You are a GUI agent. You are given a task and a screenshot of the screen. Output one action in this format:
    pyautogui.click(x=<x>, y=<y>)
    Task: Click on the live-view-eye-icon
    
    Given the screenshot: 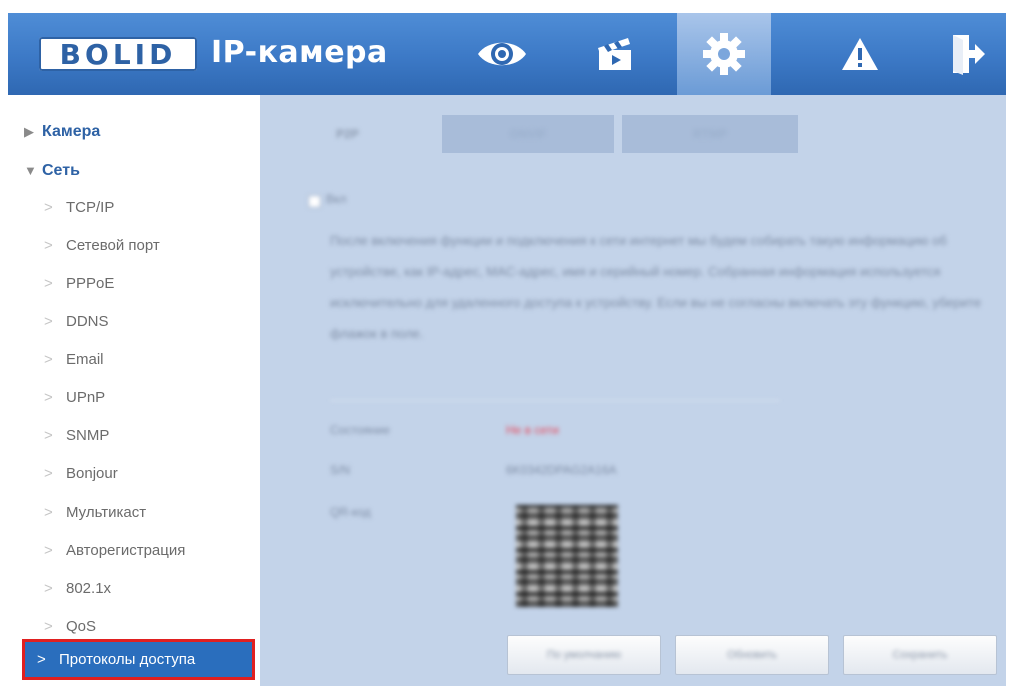 What is the action you would take?
    pyautogui.click(x=502, y=54)
    